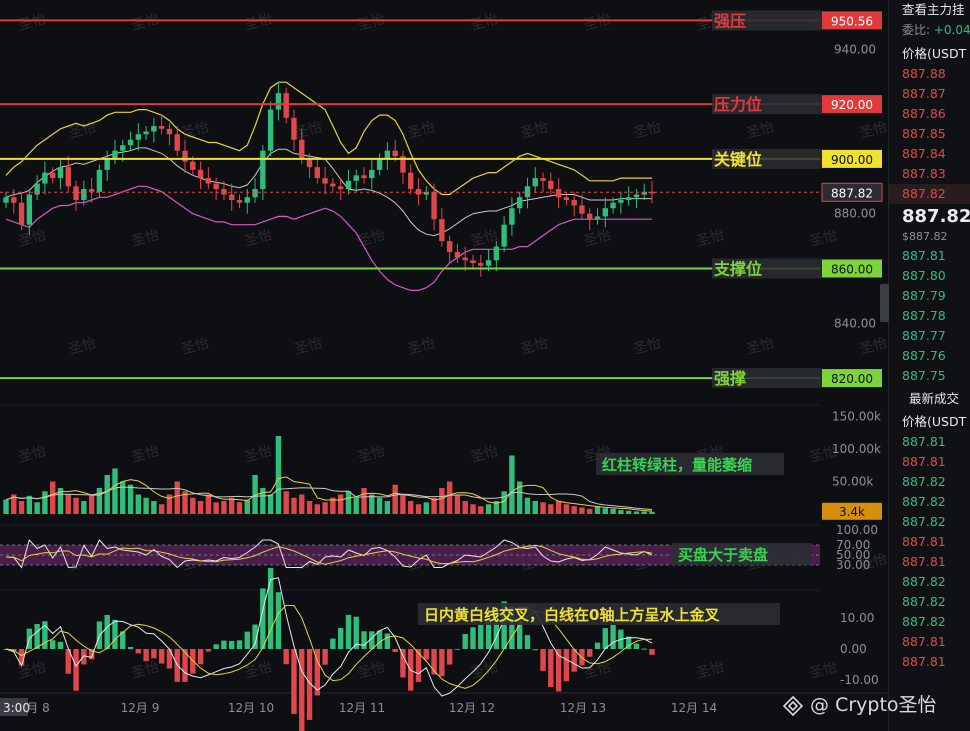 Image resolution: width=970 pixels, height=731 pixels. Describe the element at coordinates (723, 555) in the screenshot. I see `annotation-text: 买盘大于卖盘` at that location.